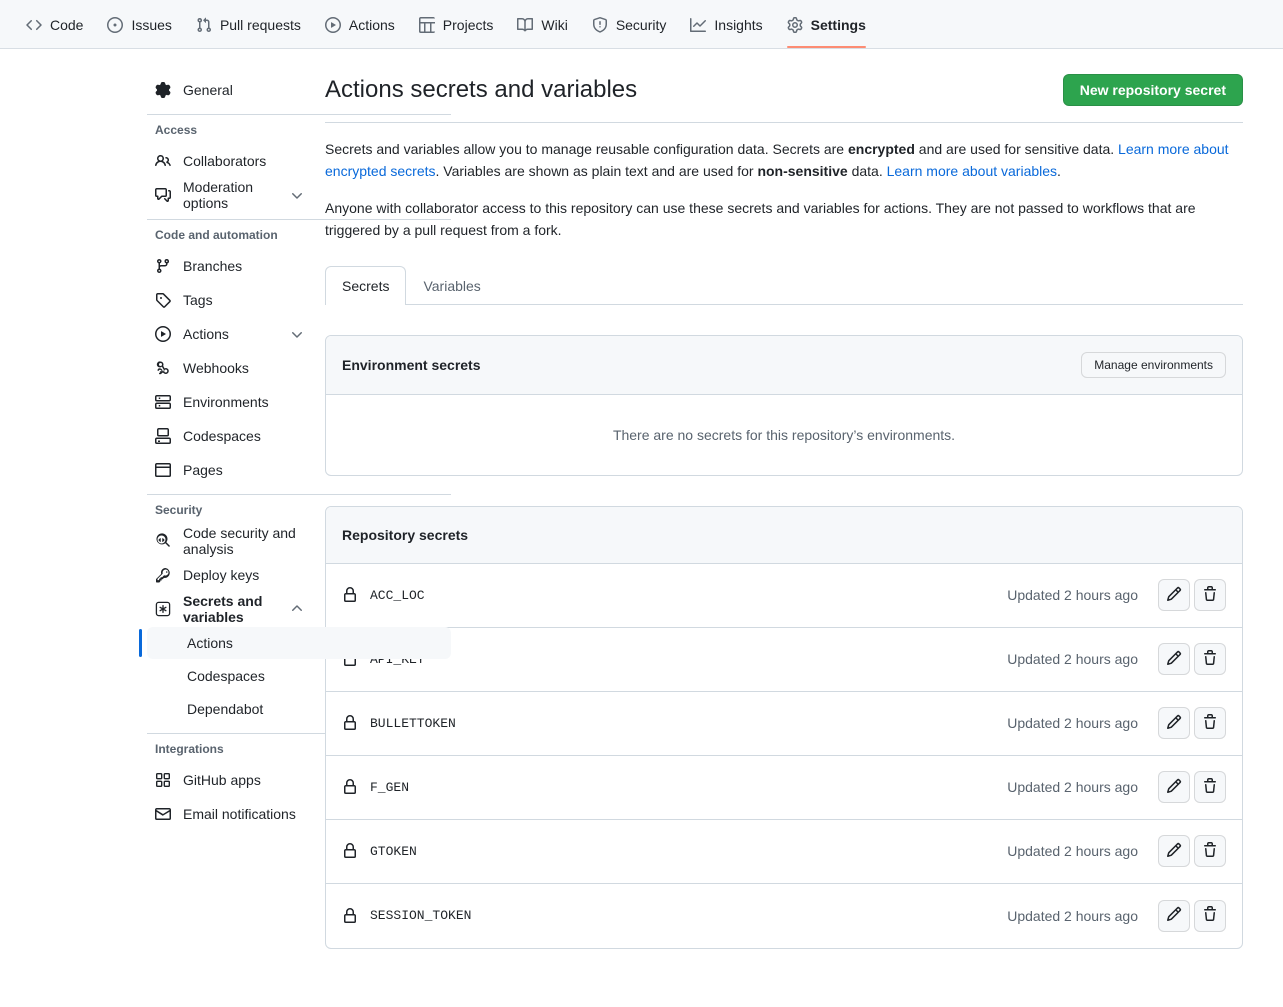 This screenshot has height=1007, width=1283. What do you see at coordinates (1152, 90) in the screenshot?
I see `new-repository-secret-button: New repository secret` at bounding box center [1152, 90].